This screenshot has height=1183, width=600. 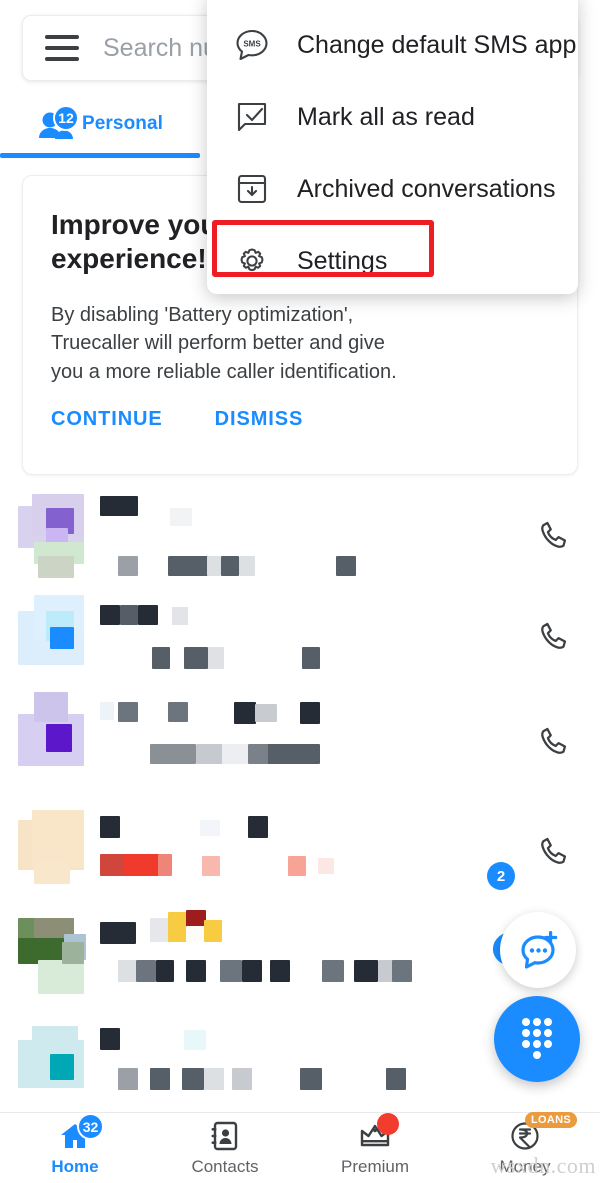 I want to click on menu-item-label: Change default SMS app, so click(x=437, y=44).